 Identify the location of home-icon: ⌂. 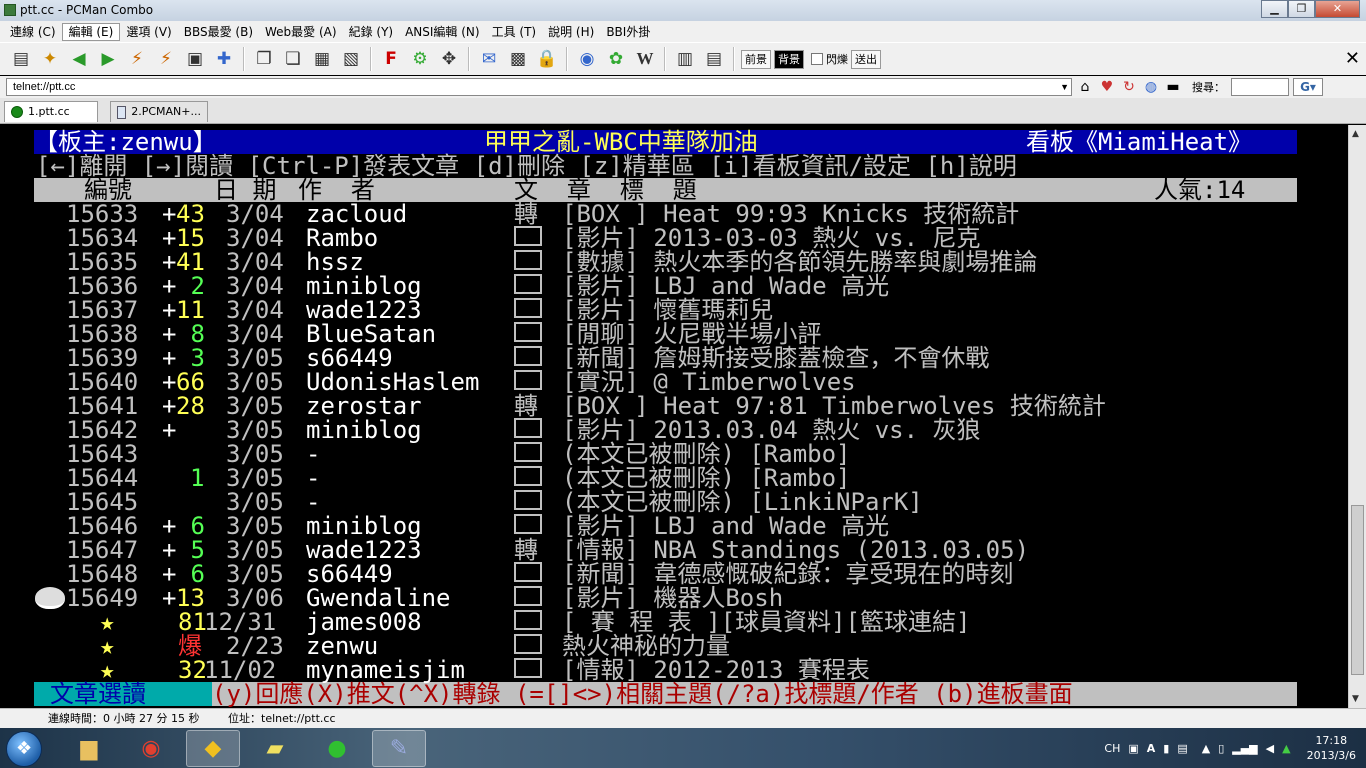
(1085, 87).